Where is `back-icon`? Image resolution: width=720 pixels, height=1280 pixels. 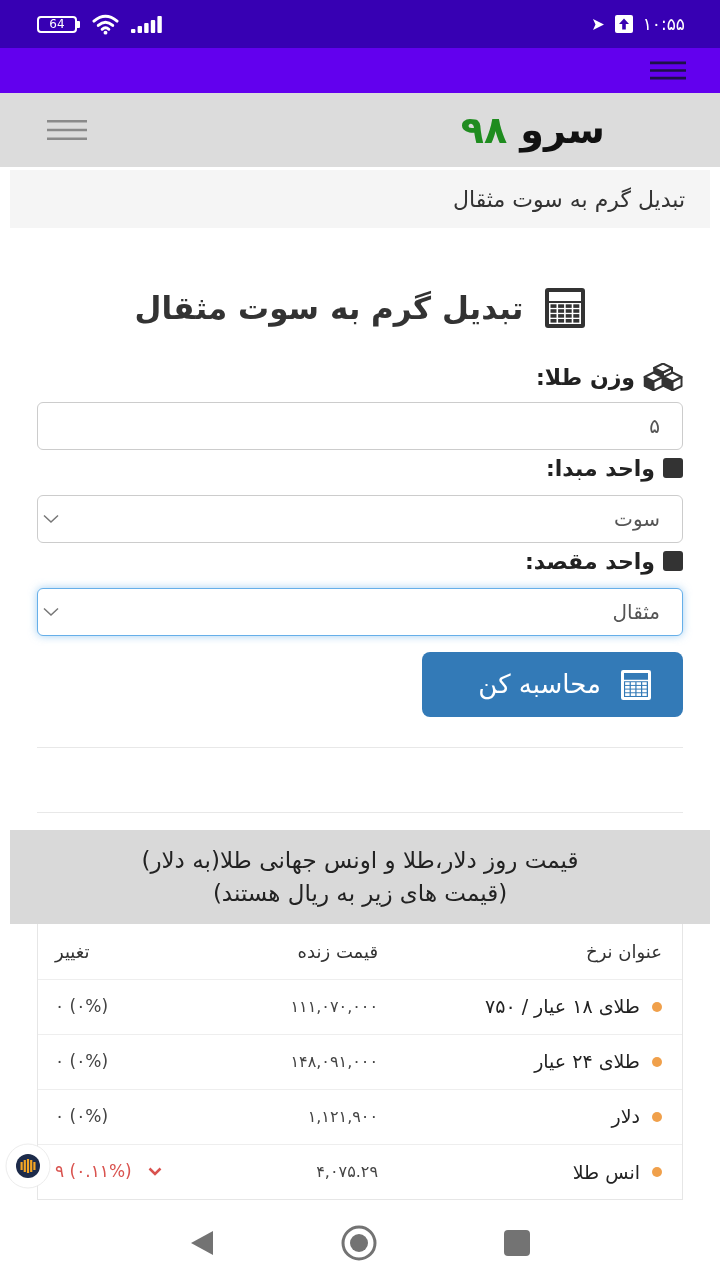
back-icon is located at coordinates (202, 1243).